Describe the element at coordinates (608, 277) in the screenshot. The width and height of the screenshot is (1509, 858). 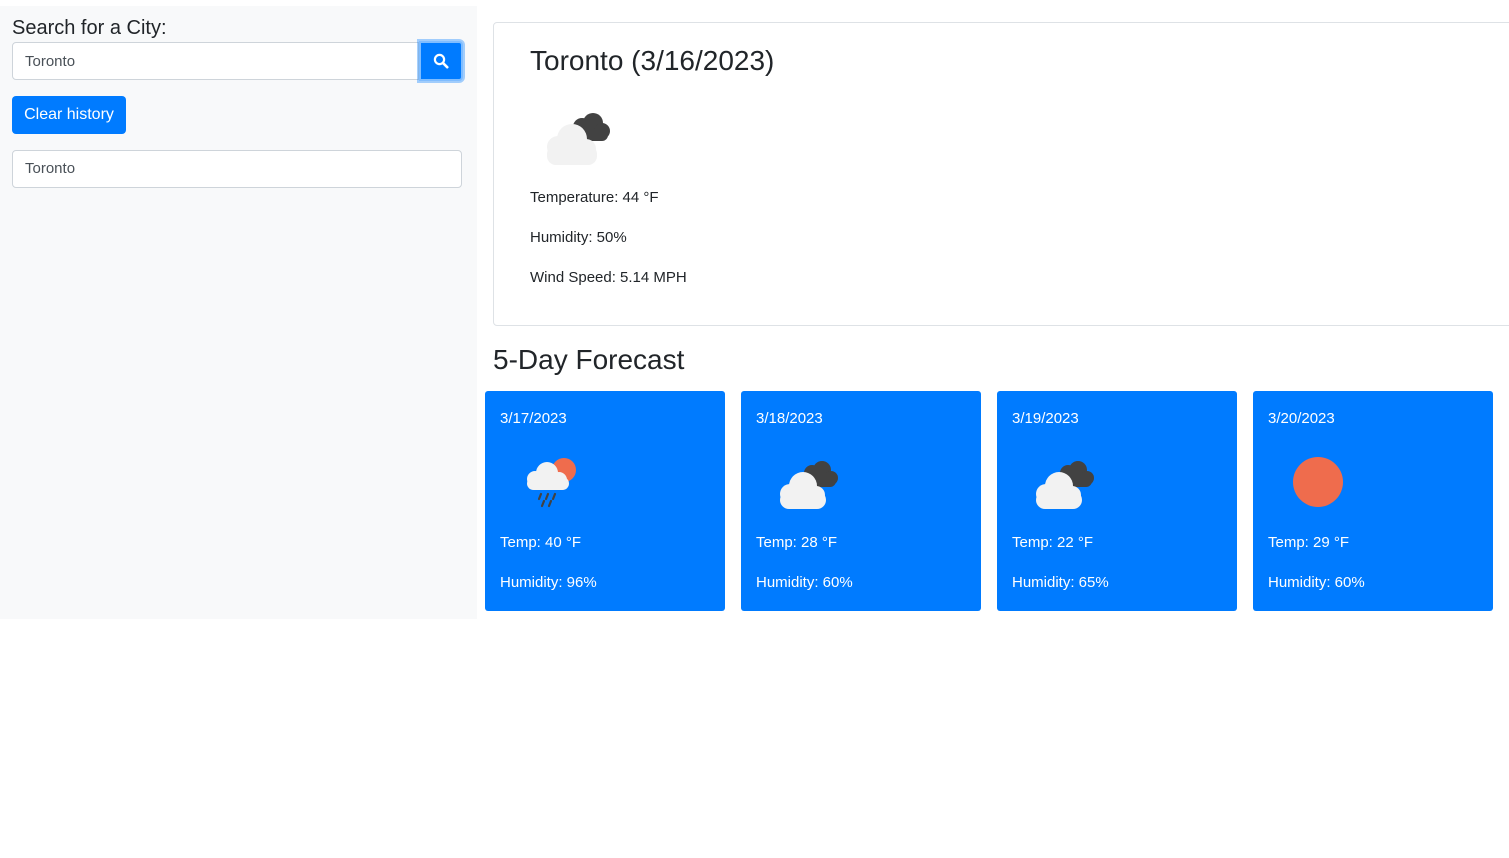
I see `current-wind-speed: Wind Speed: 5.14 MPH` at that location.